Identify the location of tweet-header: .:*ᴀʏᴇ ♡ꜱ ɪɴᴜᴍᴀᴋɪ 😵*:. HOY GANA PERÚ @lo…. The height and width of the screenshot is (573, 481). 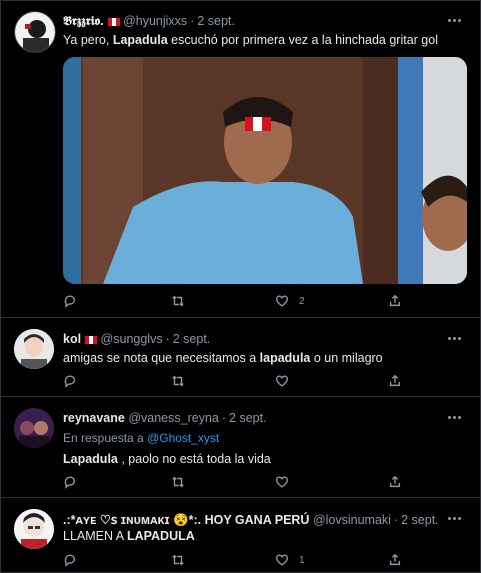
(256, 520).